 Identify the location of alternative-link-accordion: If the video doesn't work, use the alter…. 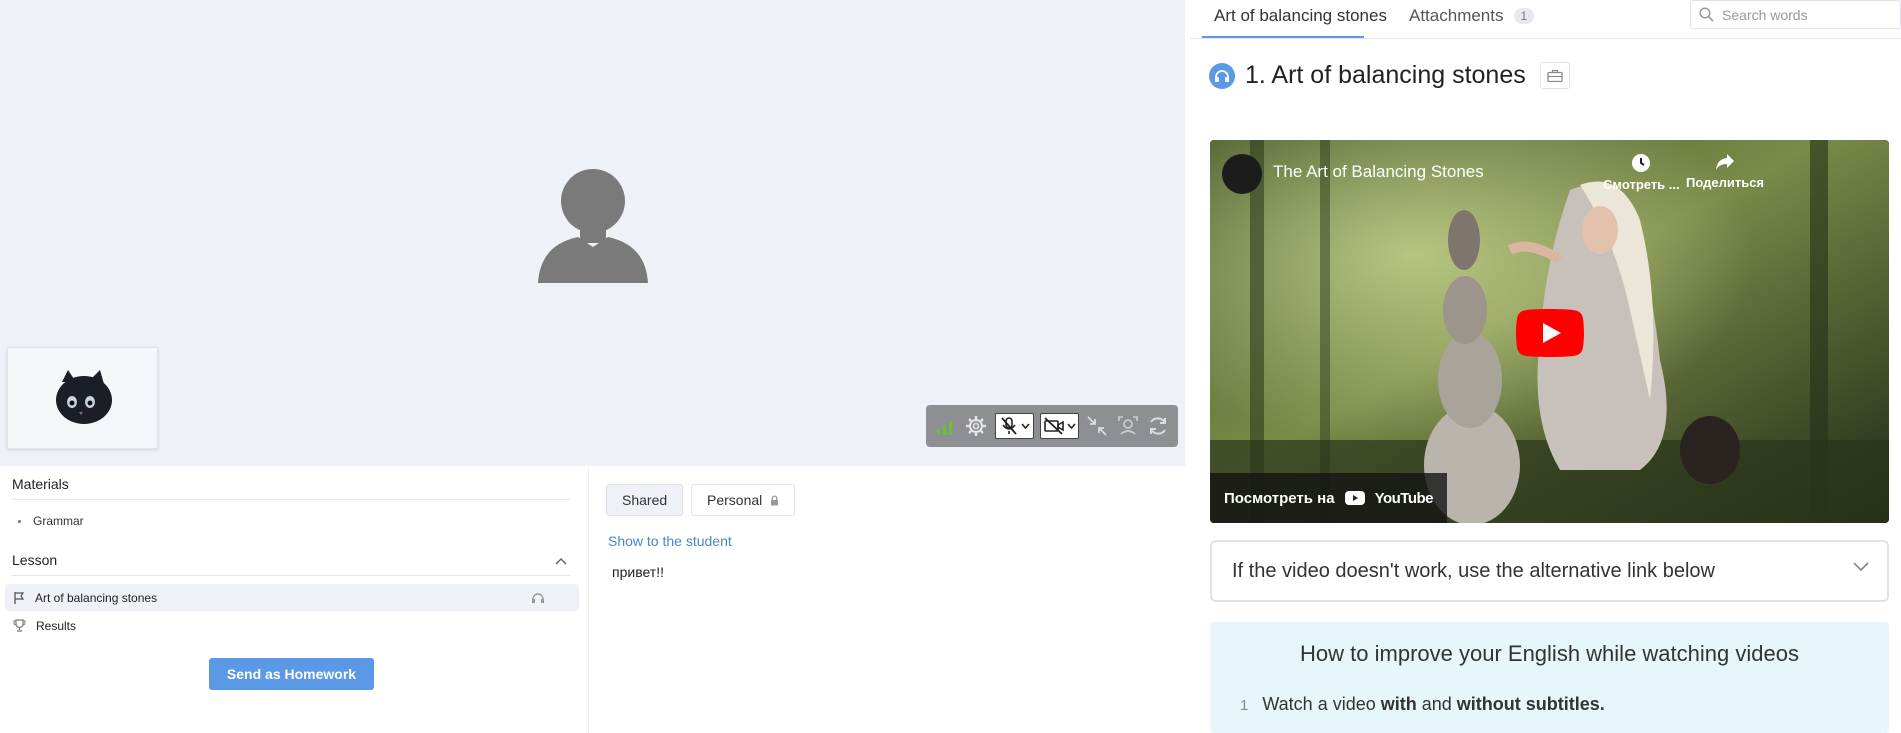
(1549, 571).